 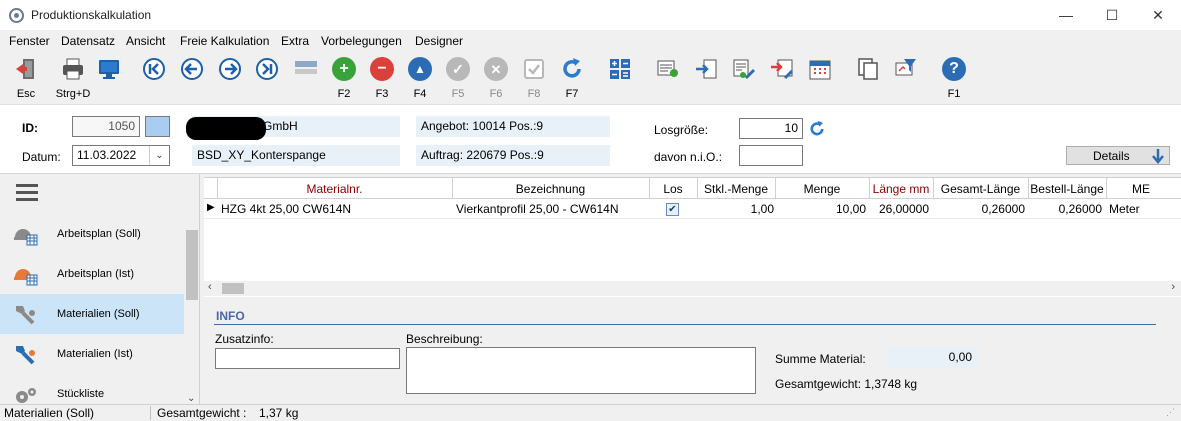 I want to click on beschreibung-field, so click(x=581, y=370).